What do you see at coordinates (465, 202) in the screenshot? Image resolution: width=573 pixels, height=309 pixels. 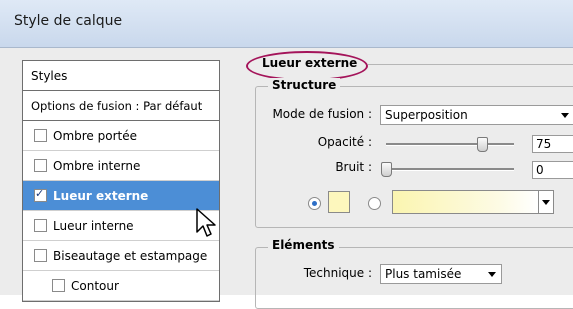 I see `gradient-preview` at bounding box center [465, 202].